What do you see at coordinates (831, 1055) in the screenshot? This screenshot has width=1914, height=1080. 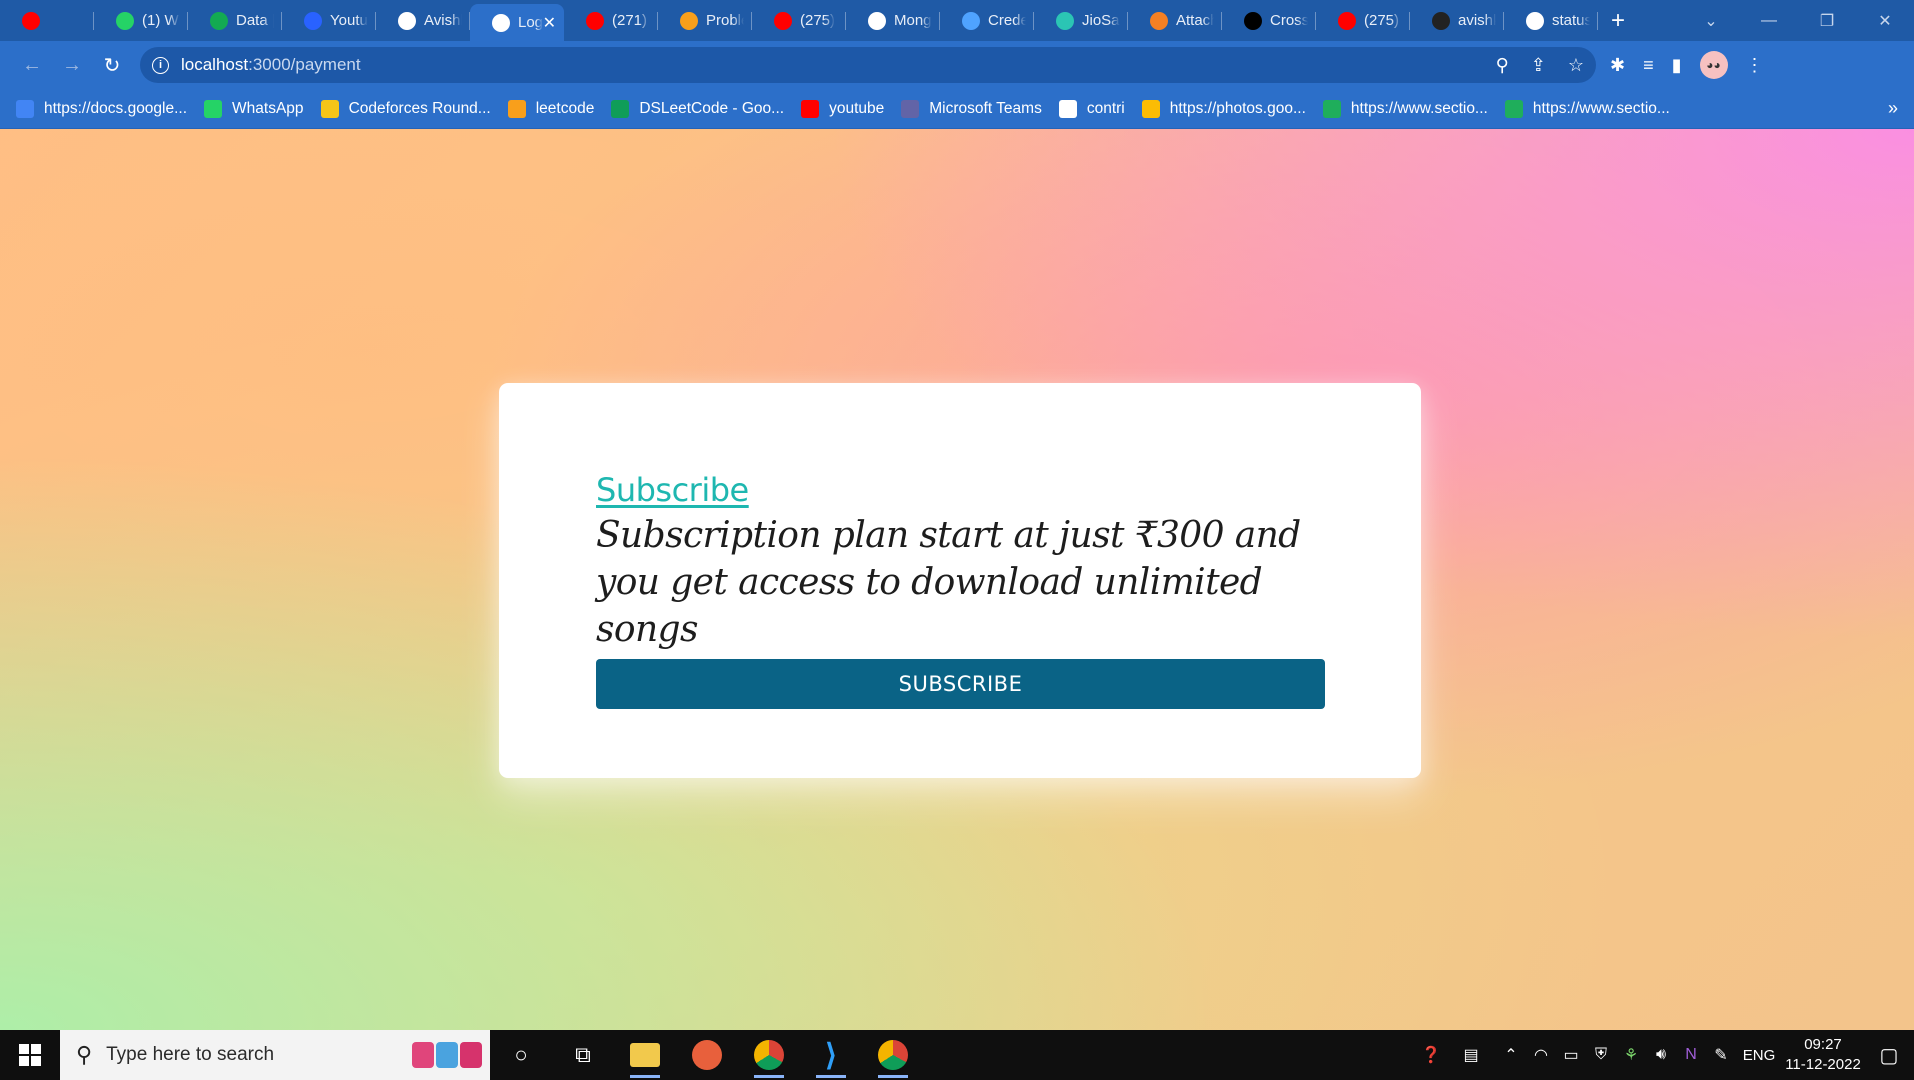 I see `vscode-button: ⟩` at bounding box center [831, 1055].